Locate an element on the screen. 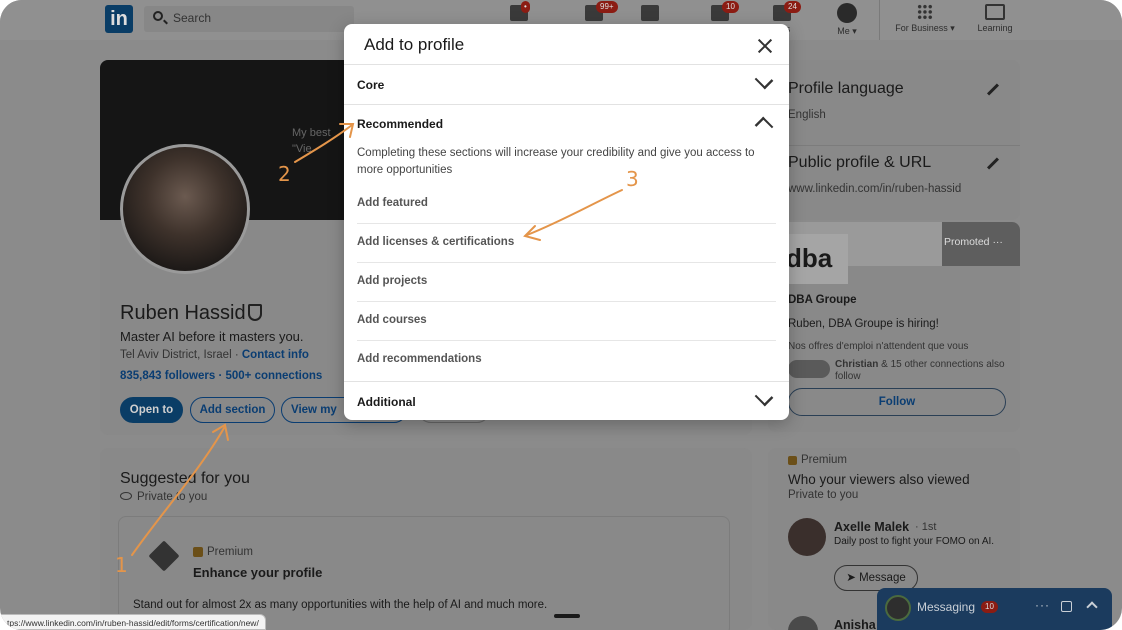  profile-name: Ruben Hassid is located at coordinates (183, 313).